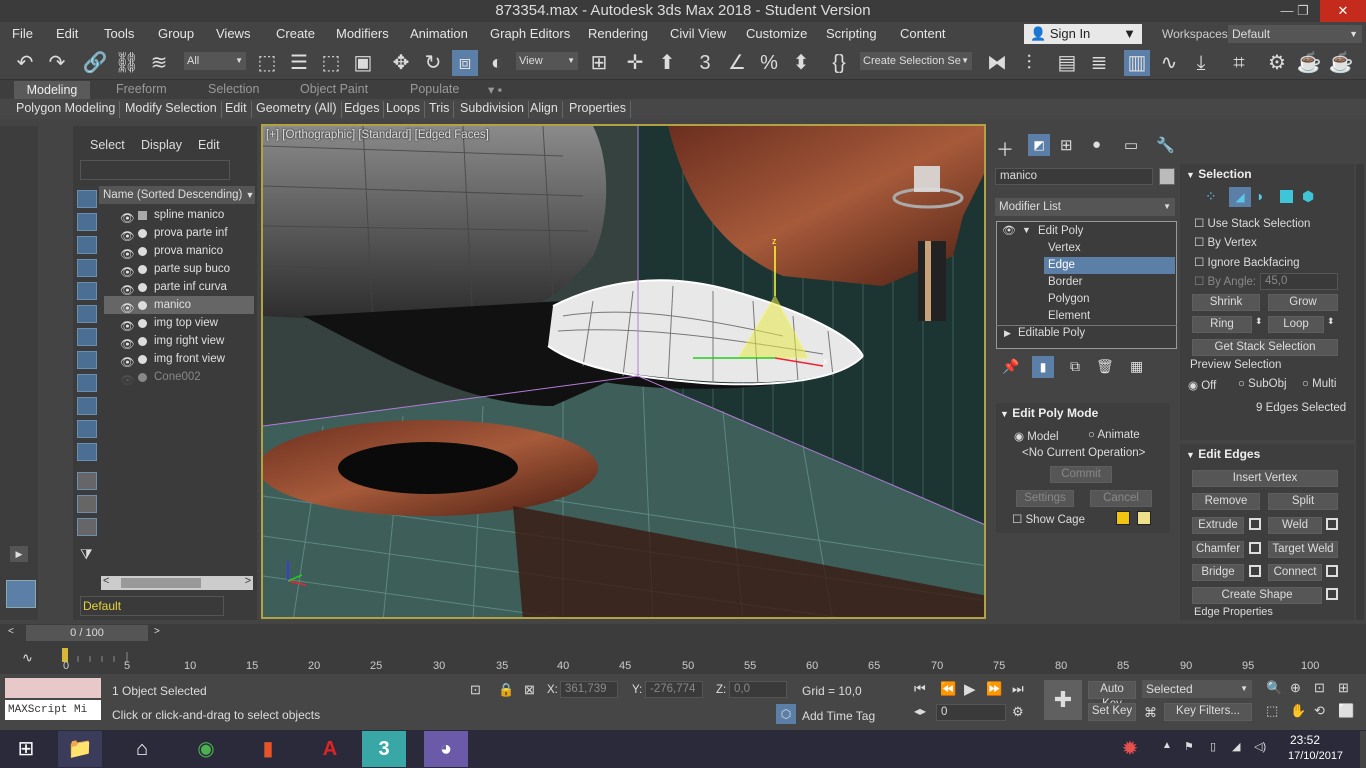 This screenshot has height=768, width=1366. What do you see at coordinates (589, 689) in the screenshot?
I see `x-coordinate-field: 361,739` at bounding box center [589, 689].